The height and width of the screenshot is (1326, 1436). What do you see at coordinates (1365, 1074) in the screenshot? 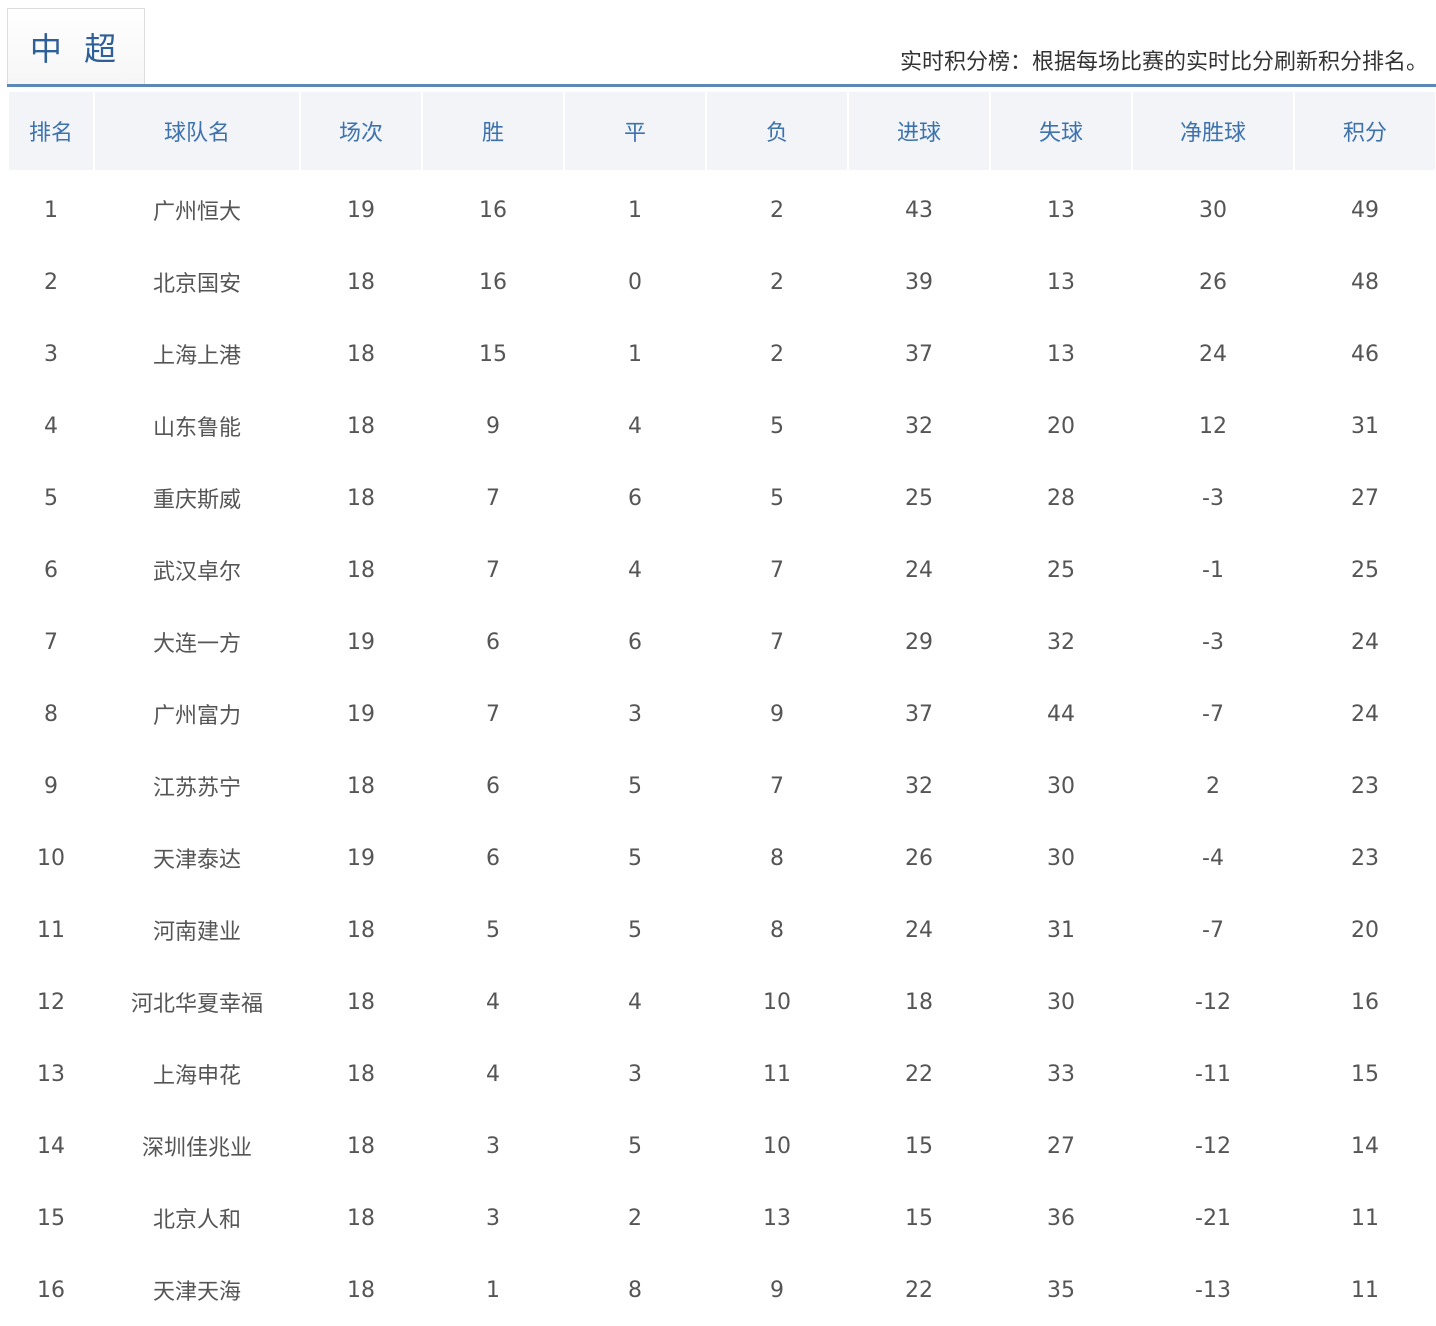
I see `points-cell: 15` at bounding box center [1365, 1074].